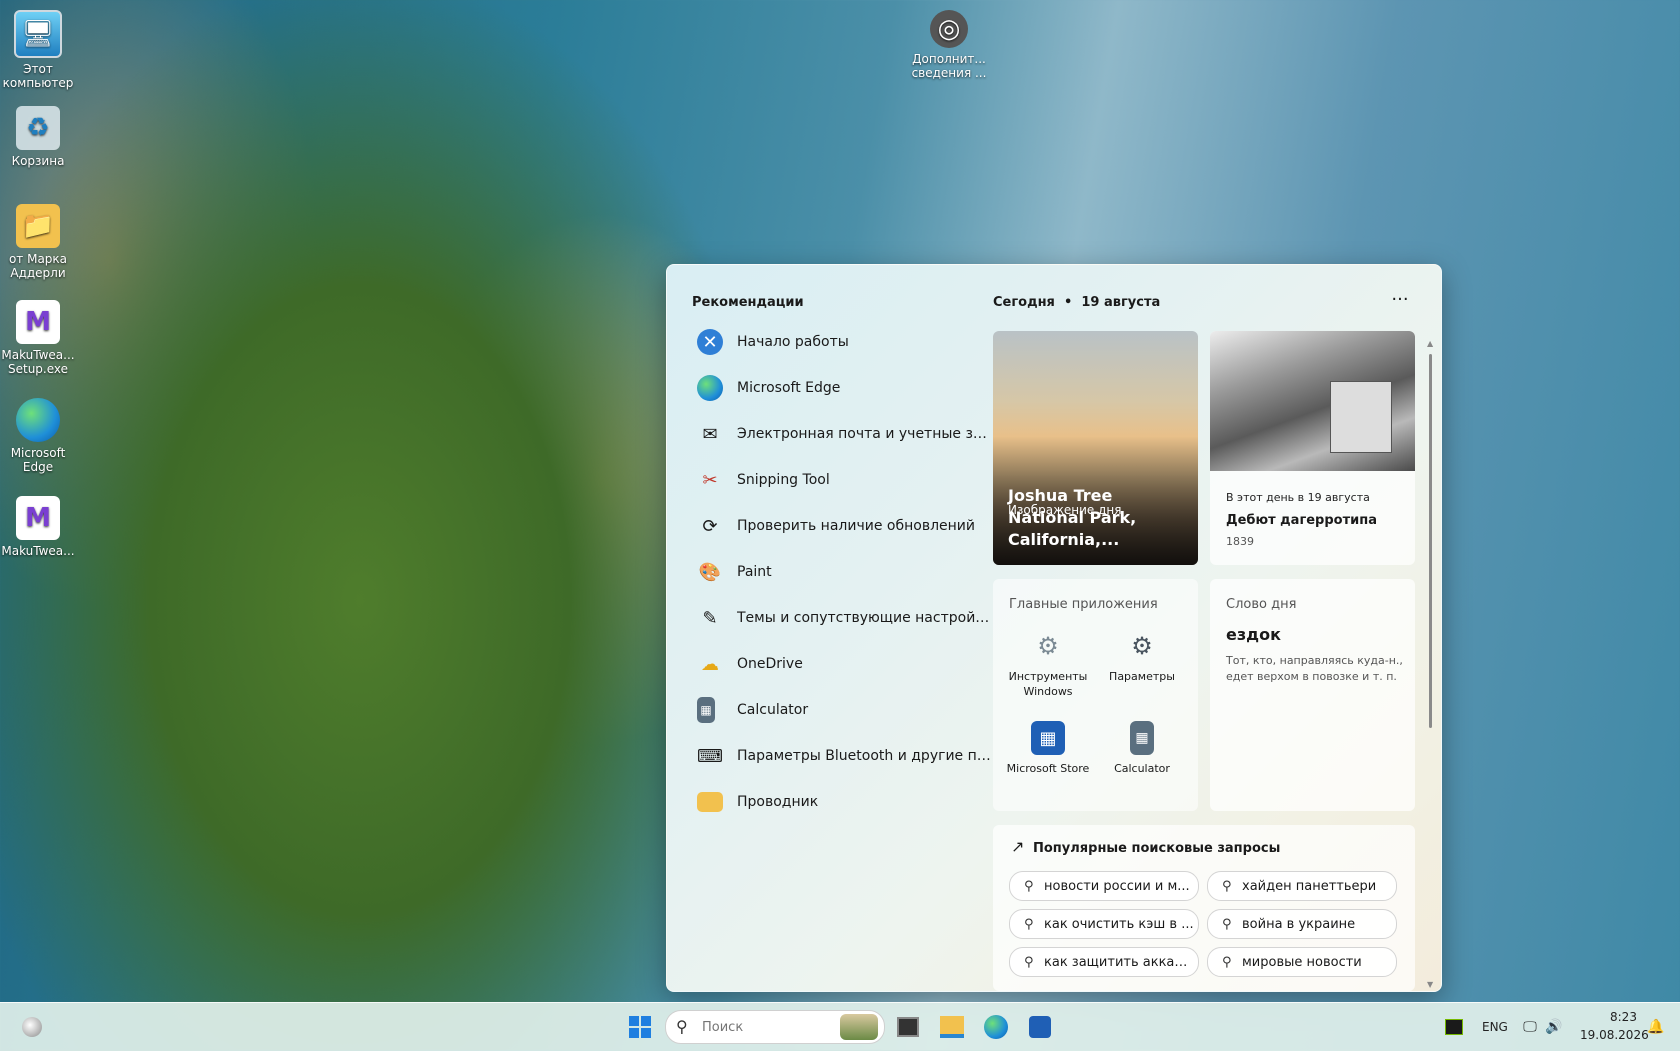  I want to click on trending-chip: ⚲ война в украине, so click(1302, 924).